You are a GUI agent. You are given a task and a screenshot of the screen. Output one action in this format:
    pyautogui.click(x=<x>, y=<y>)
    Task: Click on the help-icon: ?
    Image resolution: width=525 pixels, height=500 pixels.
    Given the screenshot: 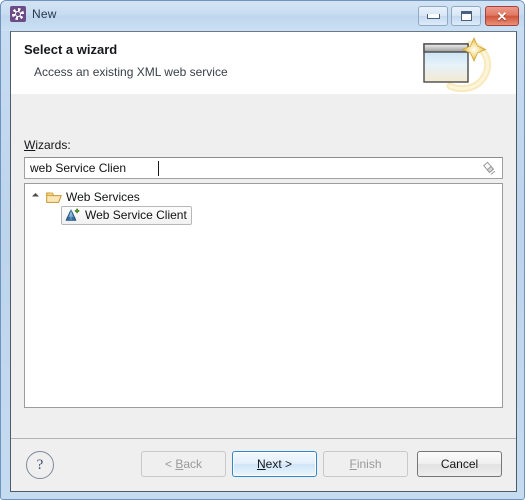 What is the action you would take?
    pyautogui.click(x=40, y=464)
    